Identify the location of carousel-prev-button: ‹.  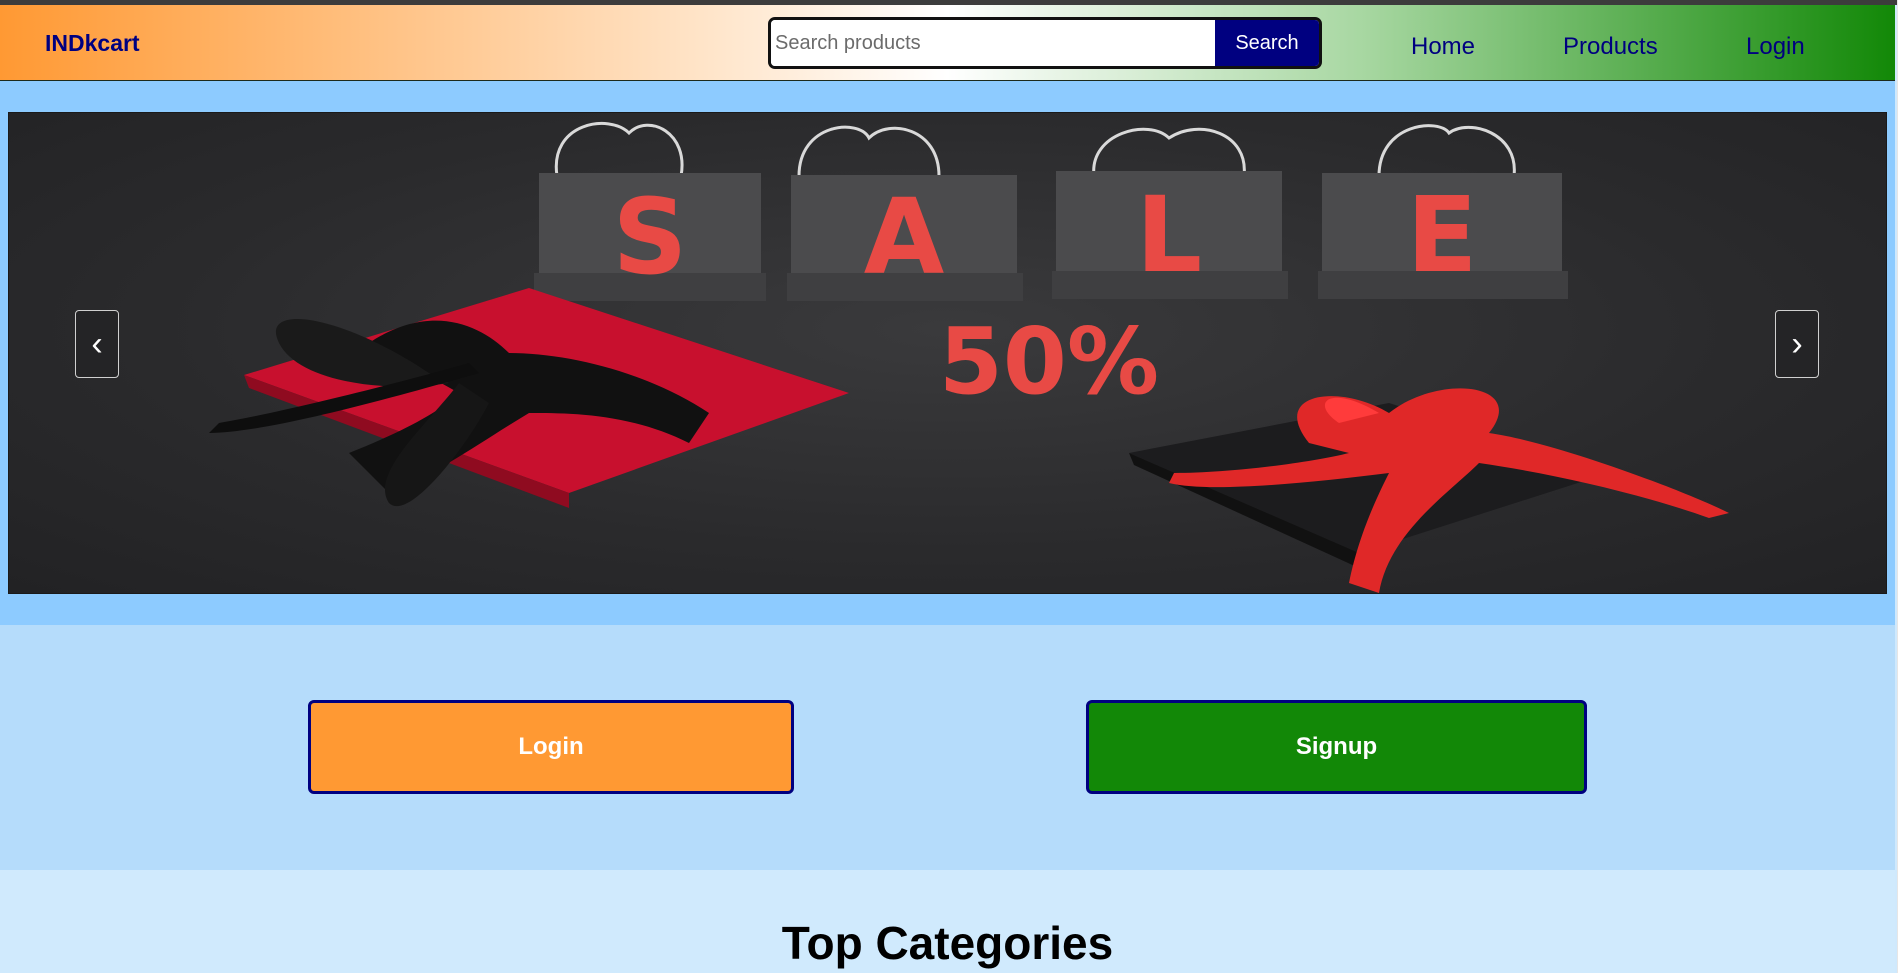
(97, 344).